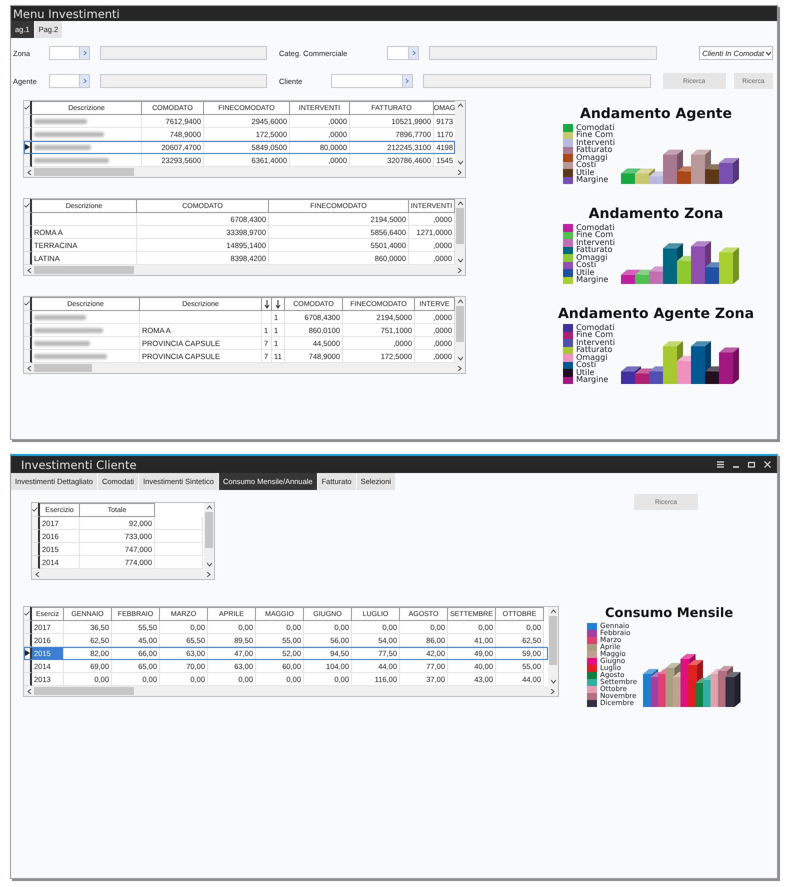 Image resolution: width=790 pixels, height=887 pixels. Describe the element at coordinates (720, 464) in the screenshot. I see `menu-icon` at that location.